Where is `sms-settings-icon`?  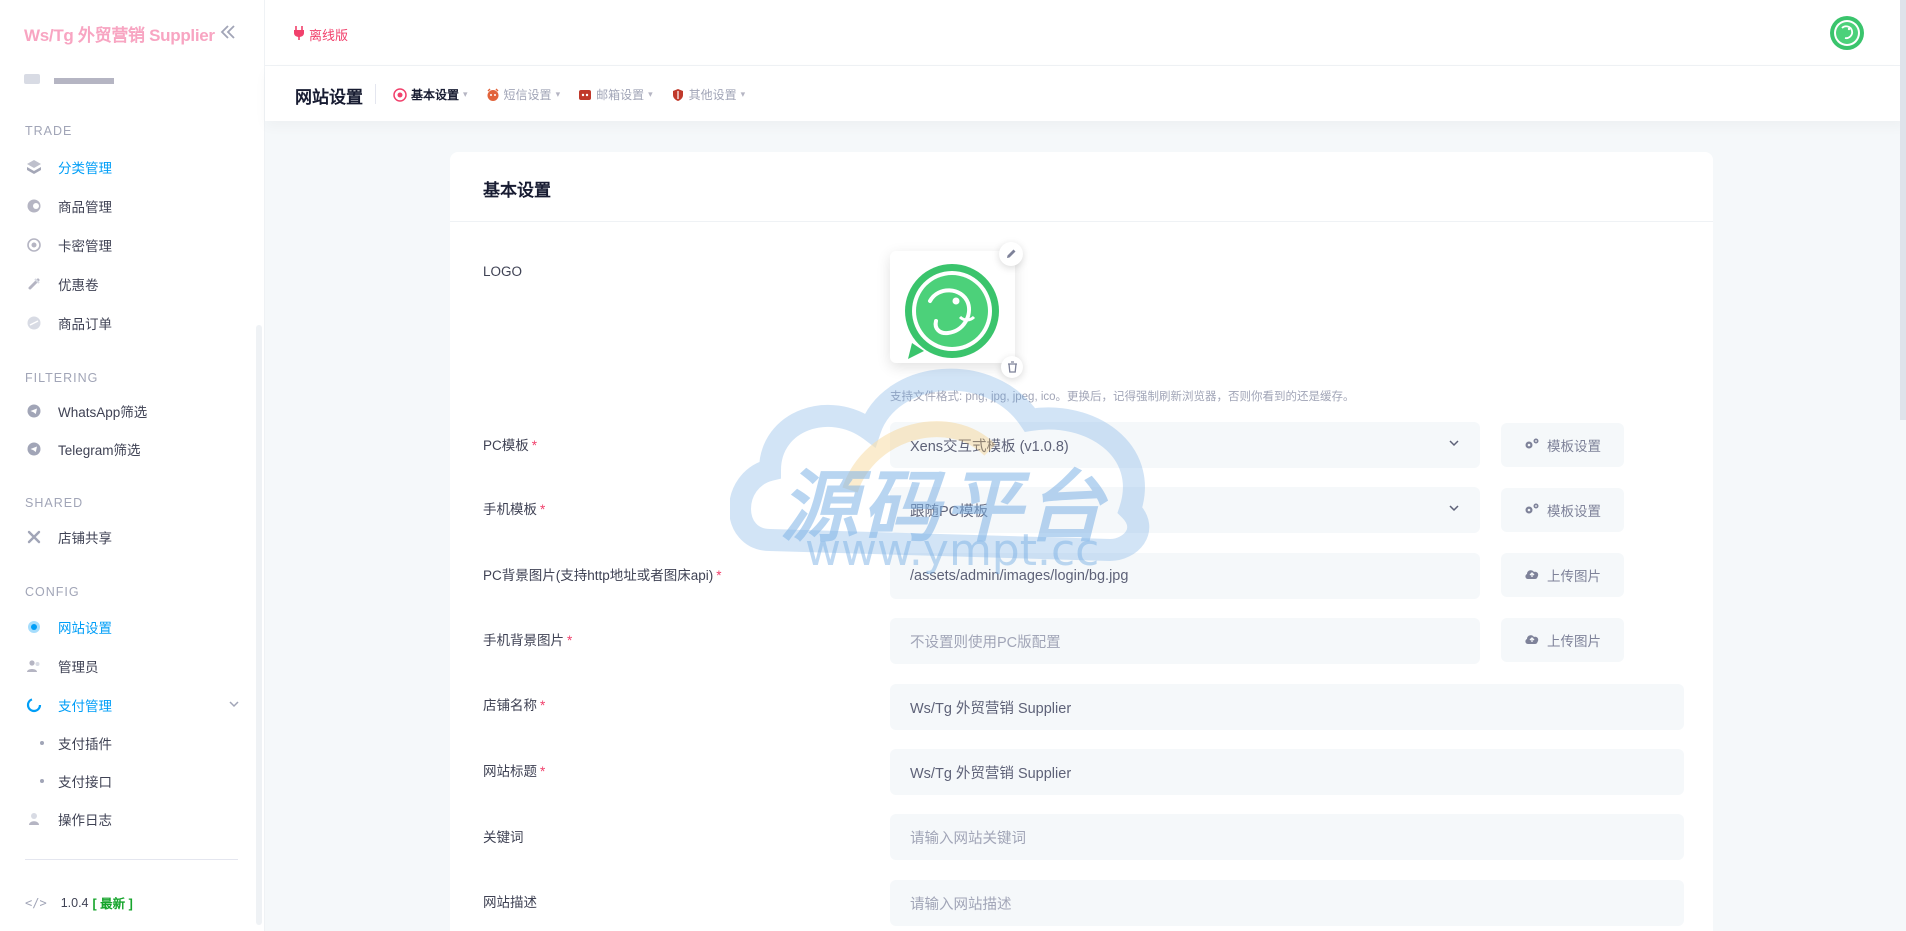 sms-settings-icon is located at coordinates (493, 95).